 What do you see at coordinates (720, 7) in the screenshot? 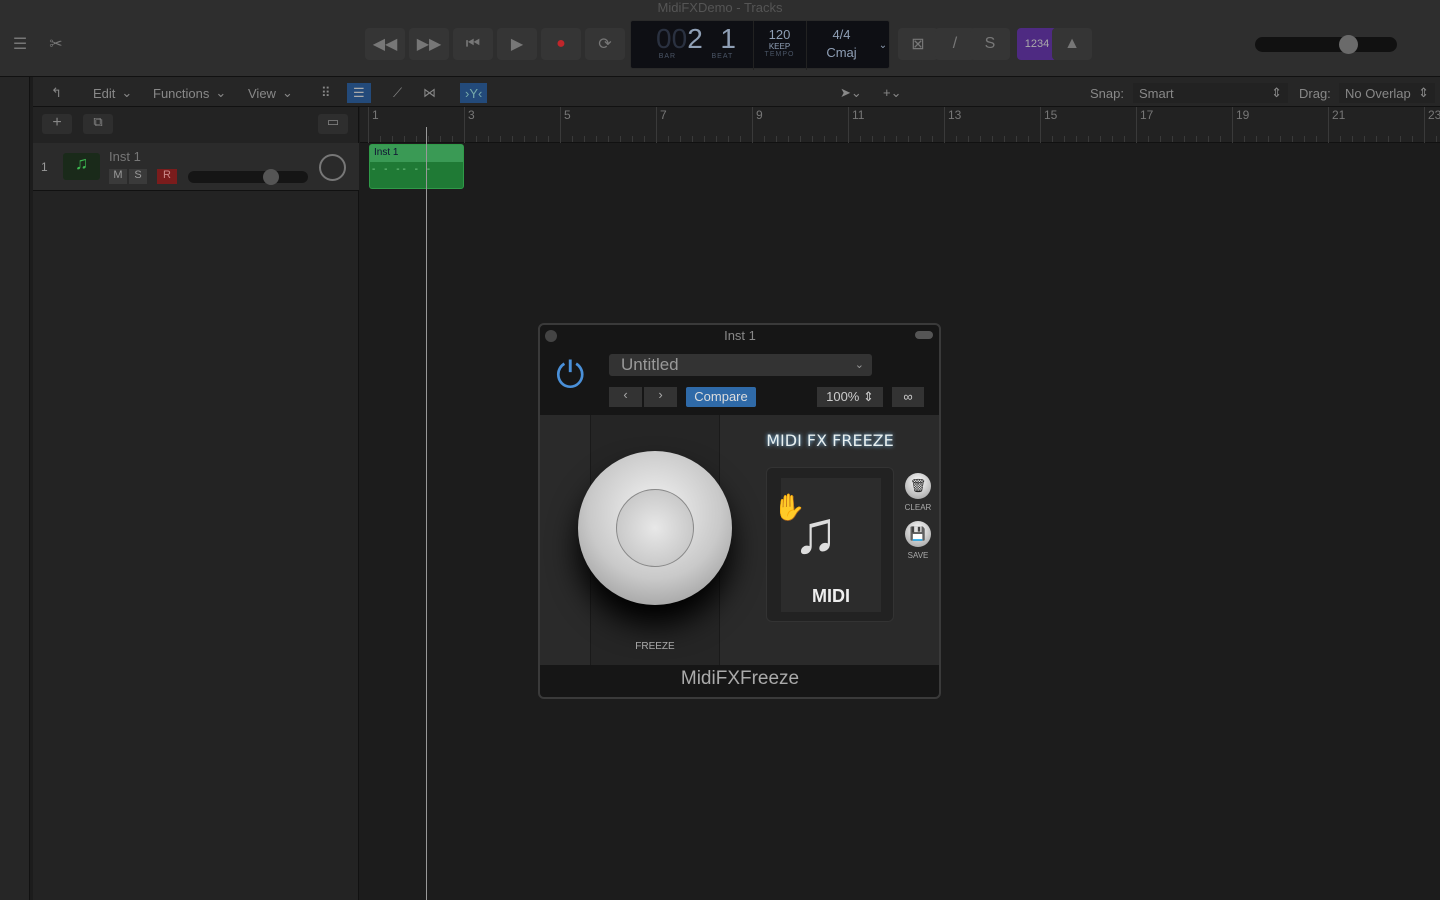
I see `window-title: MidiFXDemo - Tracks` at bounding box center [720, 7].